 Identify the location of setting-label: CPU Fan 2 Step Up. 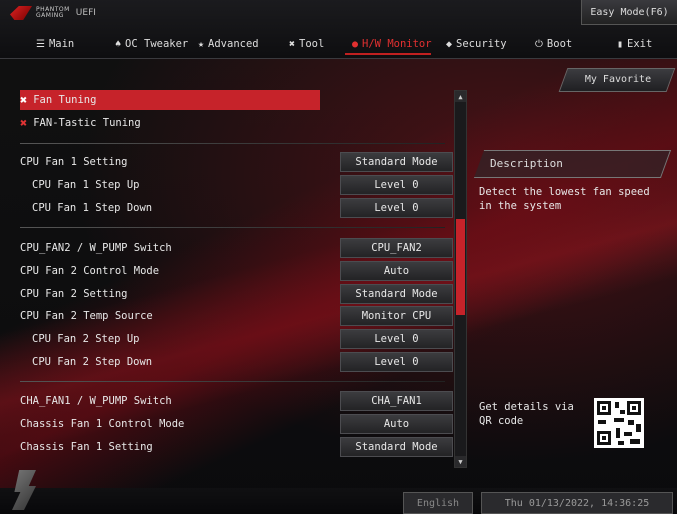
(86, 339).